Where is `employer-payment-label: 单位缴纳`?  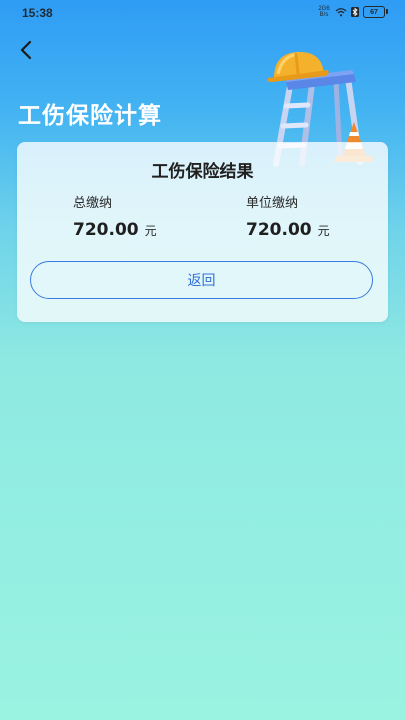 employer-payment-label: 单位缴纳 is located at coordinates (272, 203).